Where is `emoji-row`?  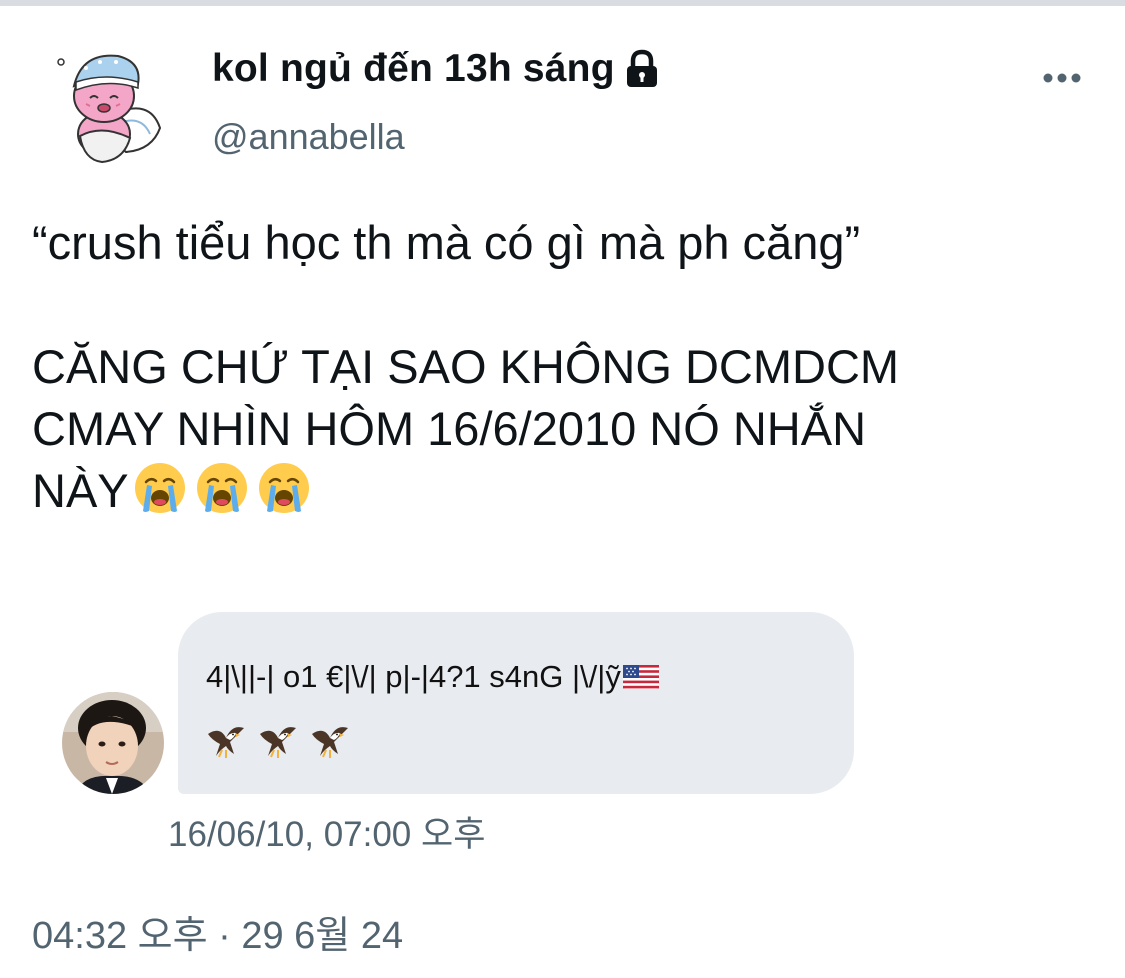 emoji-row is located at coordinates (222, 489).